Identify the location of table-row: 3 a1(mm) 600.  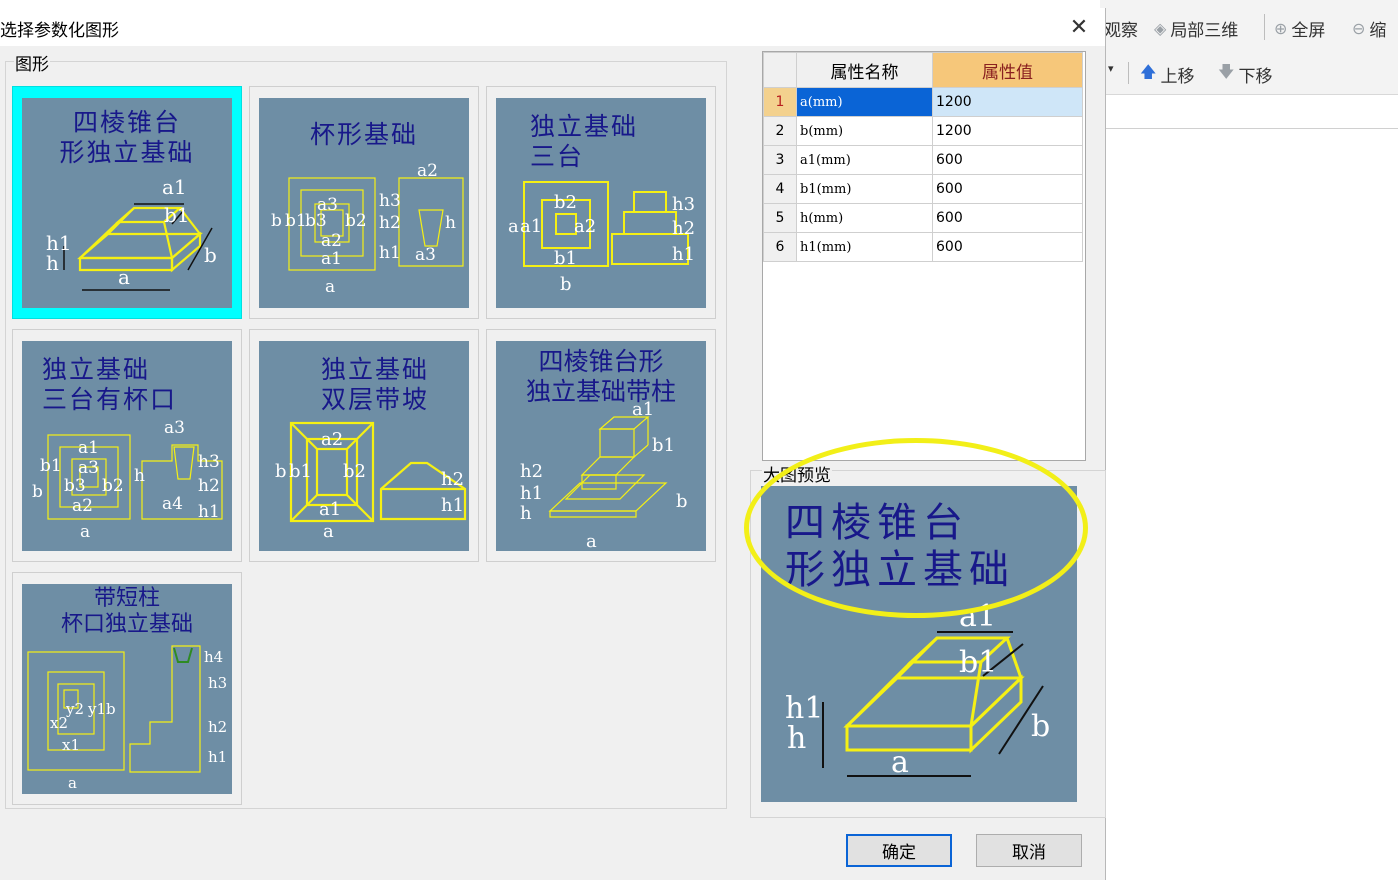
(923, 160).